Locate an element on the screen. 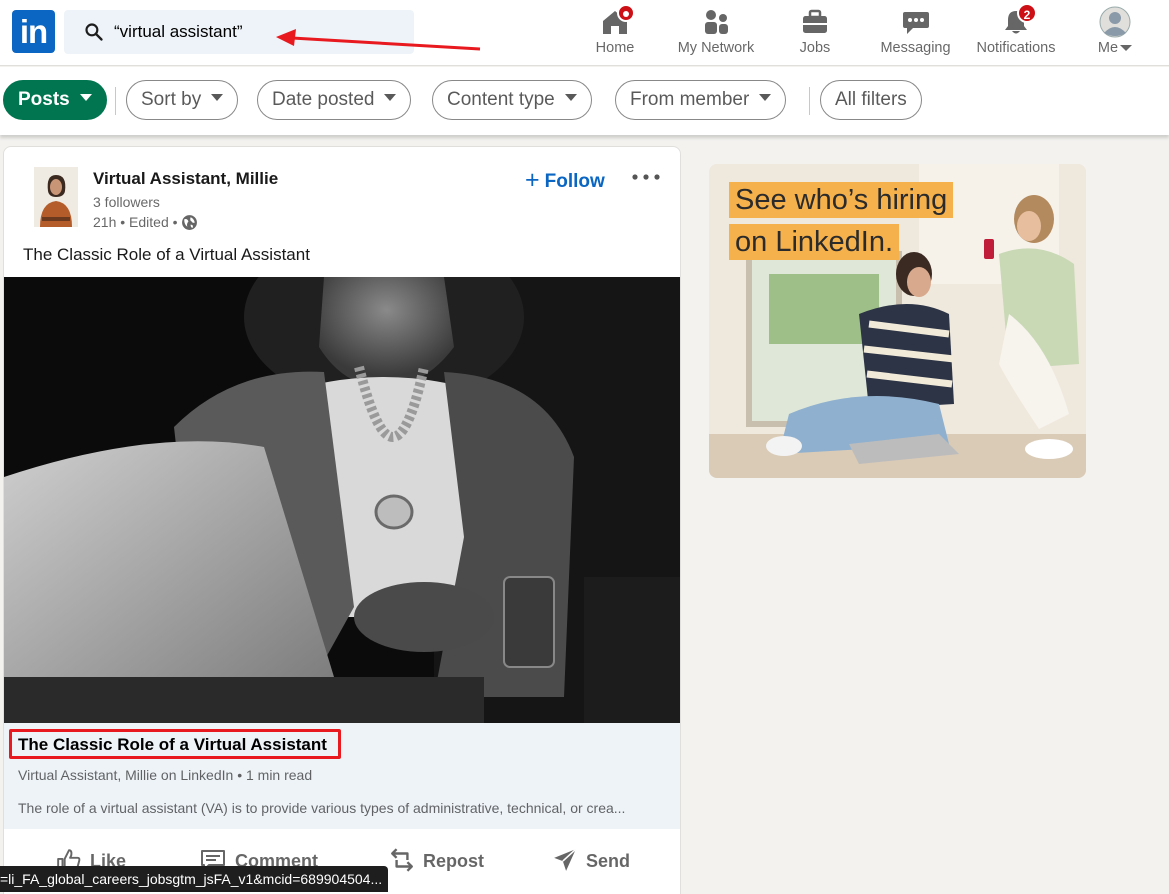 The image size is (1169, 894). annotation-highlight-box is located at coordinates (175, 744).